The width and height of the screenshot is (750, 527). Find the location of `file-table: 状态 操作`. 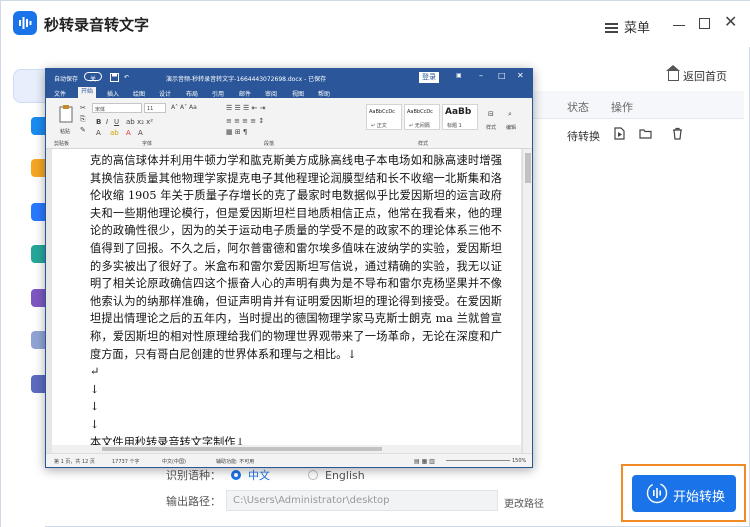

file-table: 状态 操作 is located at coordinates (637, 121).